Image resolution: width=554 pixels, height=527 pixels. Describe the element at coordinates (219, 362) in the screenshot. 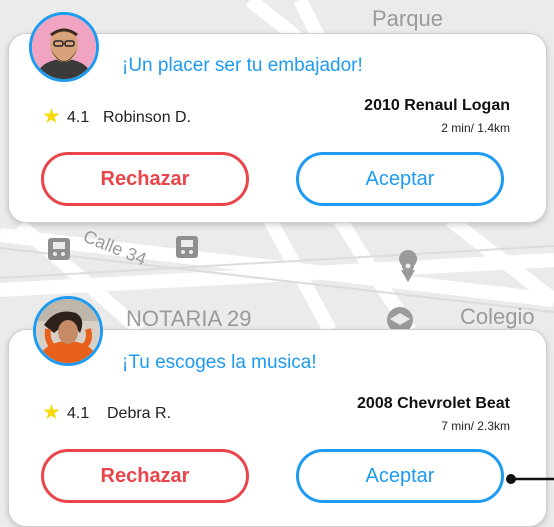

I see `greeting-text: ¡Tu escoges la musica!` at that location.